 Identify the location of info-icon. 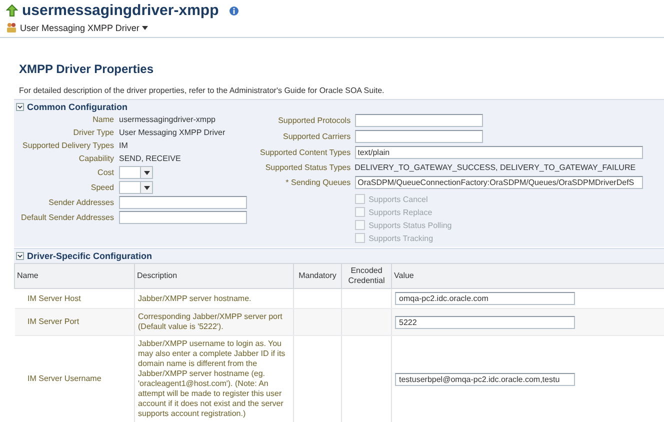
(233, 11).